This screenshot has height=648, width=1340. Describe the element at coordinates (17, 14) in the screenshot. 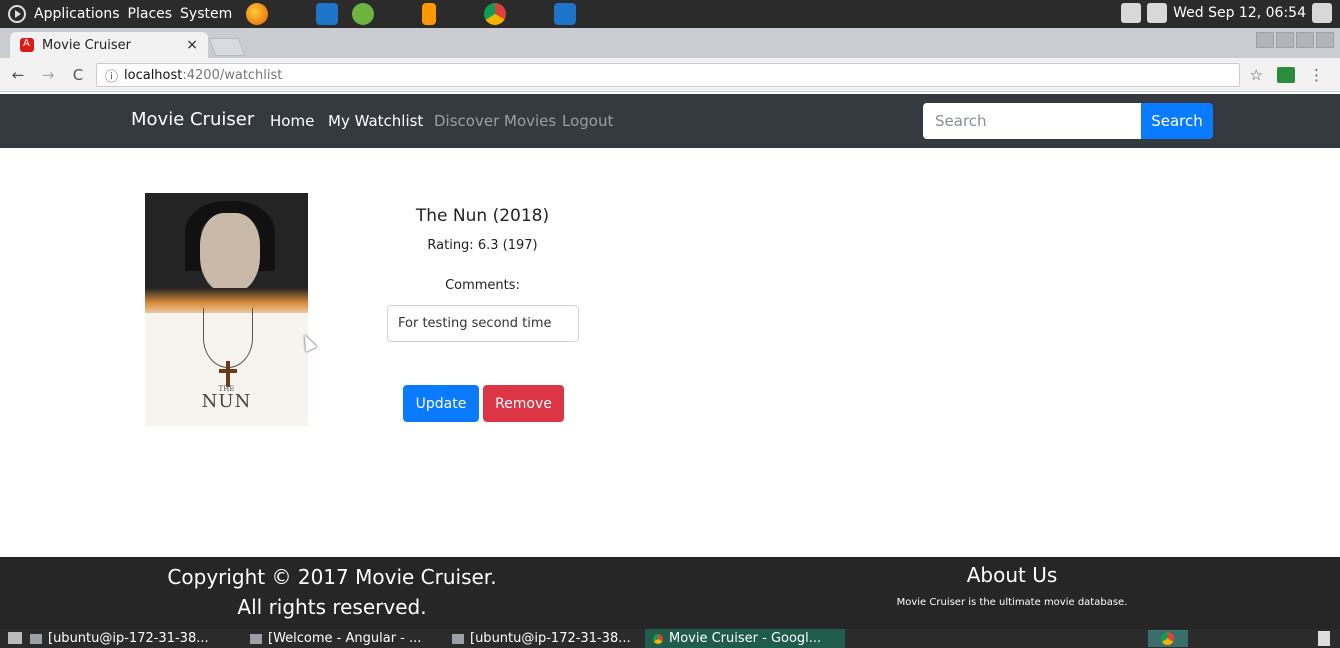

I see `ubuntu-logo-icon` at that location.